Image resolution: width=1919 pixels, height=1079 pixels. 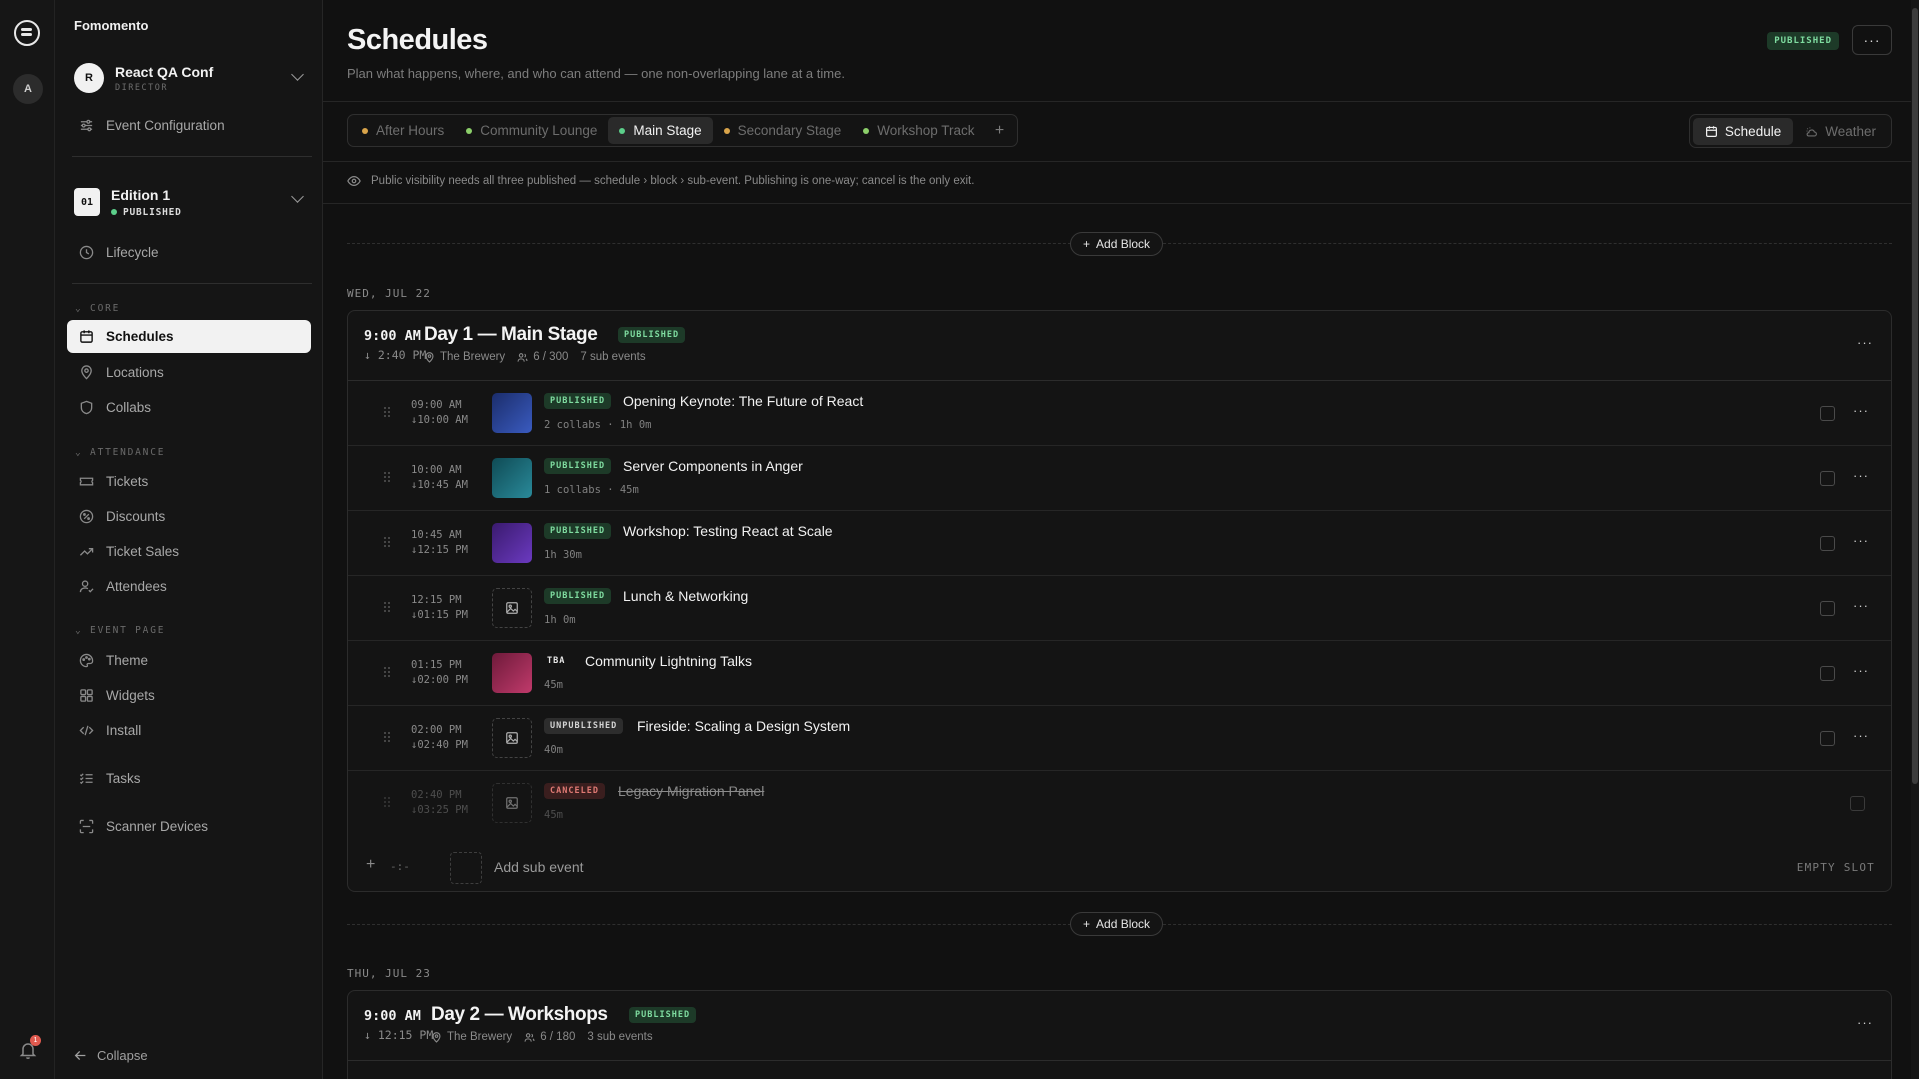 What do you see at coordinates (918, 130) in the screenshot?
I see `tab-workshop-track: Workshop Track` at bounding box center [918, 130].